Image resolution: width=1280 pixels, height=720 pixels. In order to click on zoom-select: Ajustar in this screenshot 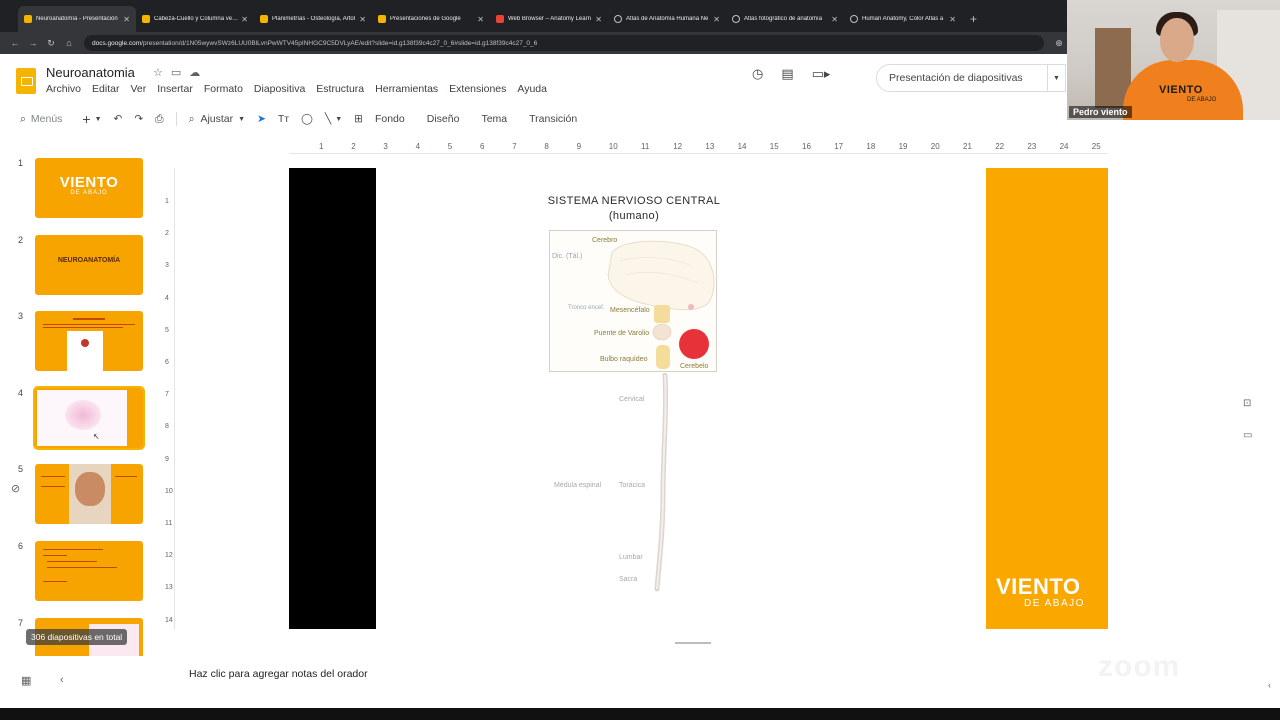, I will do `click(216, 119)`.